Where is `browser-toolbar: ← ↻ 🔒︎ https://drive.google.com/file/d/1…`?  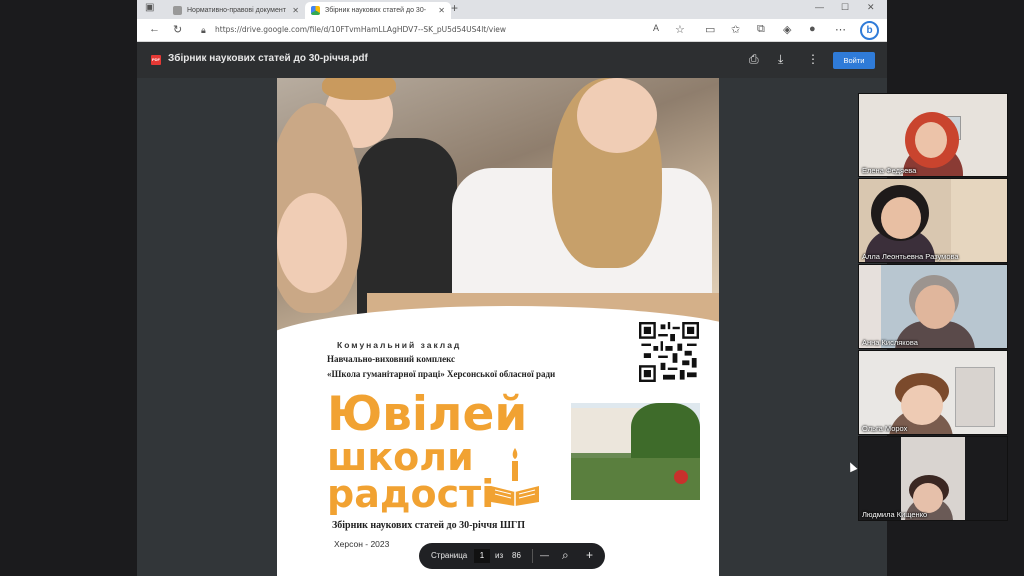 browser-toolbar: ← ↻ 🔒︎ https://drive.google.com/file/d/1… is located at coordinates (512, 30).